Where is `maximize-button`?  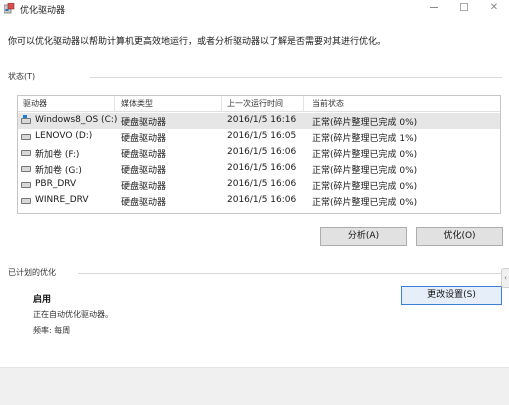 maximize-button is located at coordinates (464, 8).